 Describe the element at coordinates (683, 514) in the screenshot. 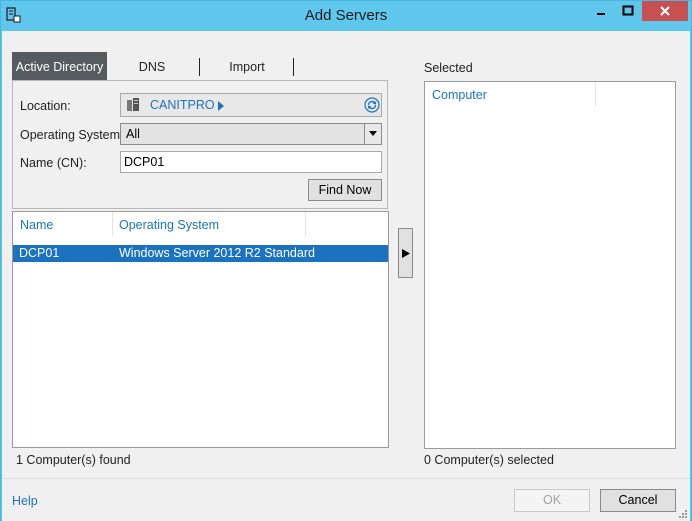

I see `resize-grip-icon` at that location.